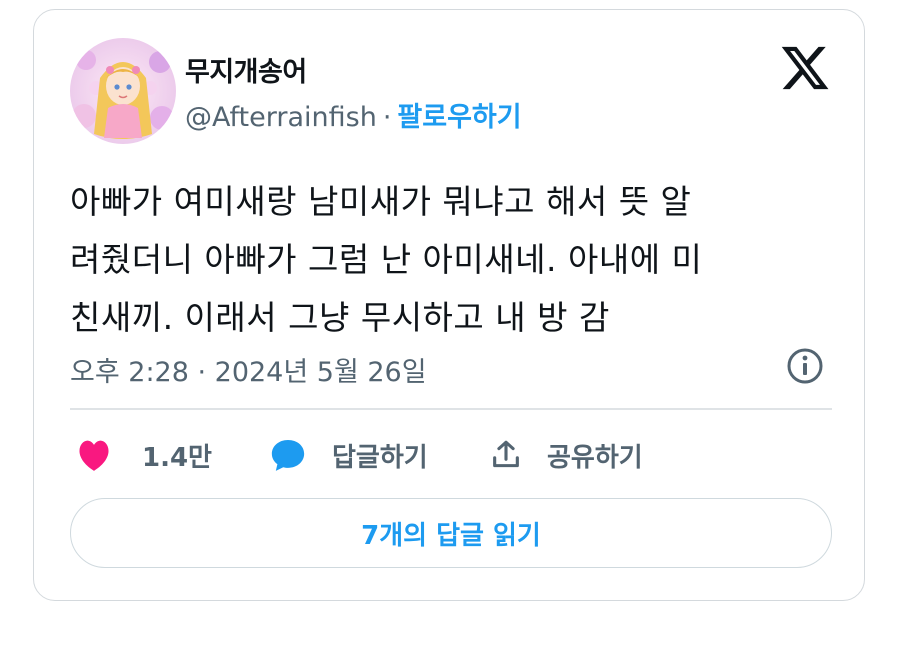 The image size is (900, 654). What do you see at coordinates (281, 117) in the screenshot?
I see `author-handle: @Afterrainfish` at bounding box center [281, 117].